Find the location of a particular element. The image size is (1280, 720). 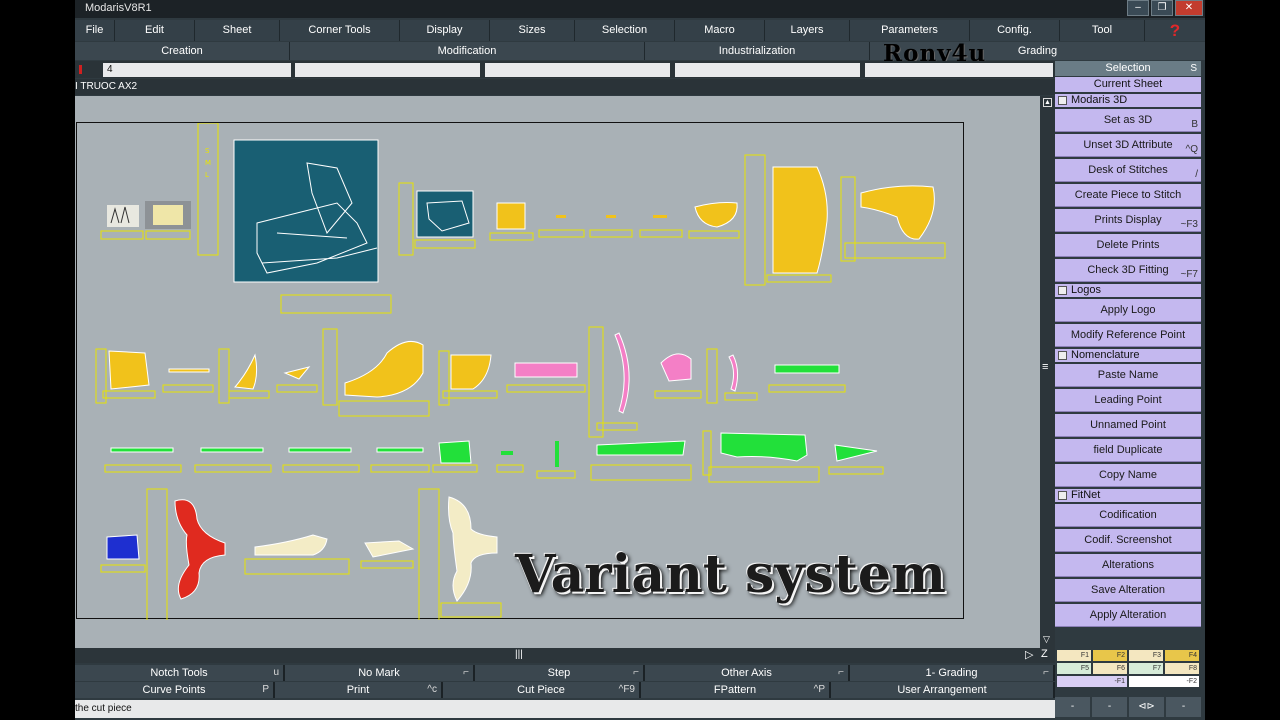

red-piece is located at coordinates (200, 549).